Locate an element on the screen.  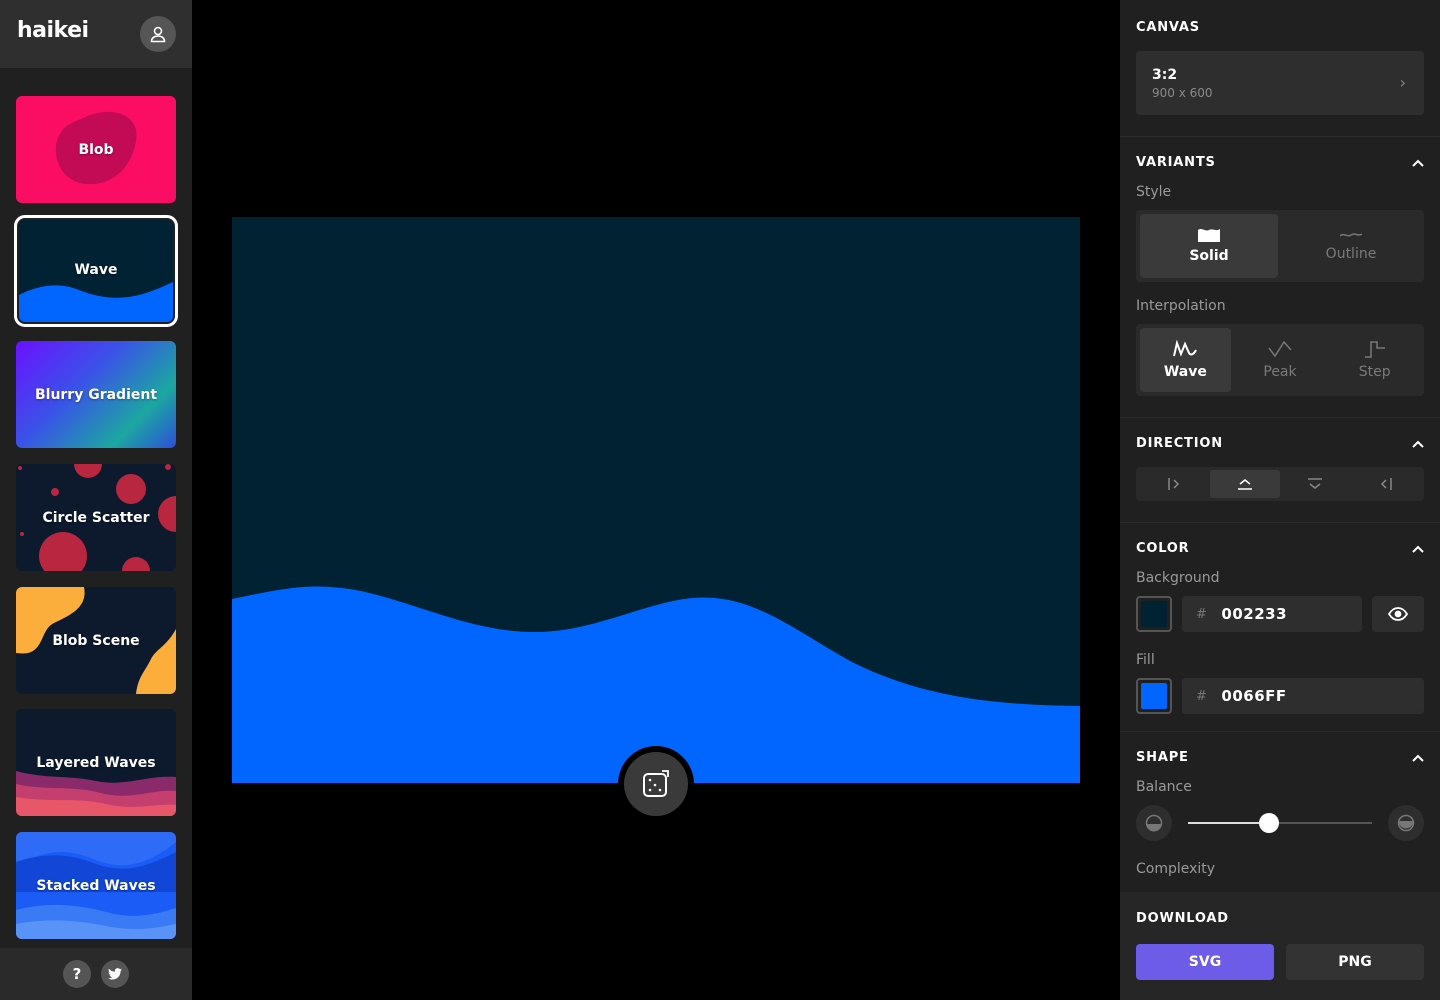
direction-right-icon is located at coordinates (1386, 484).